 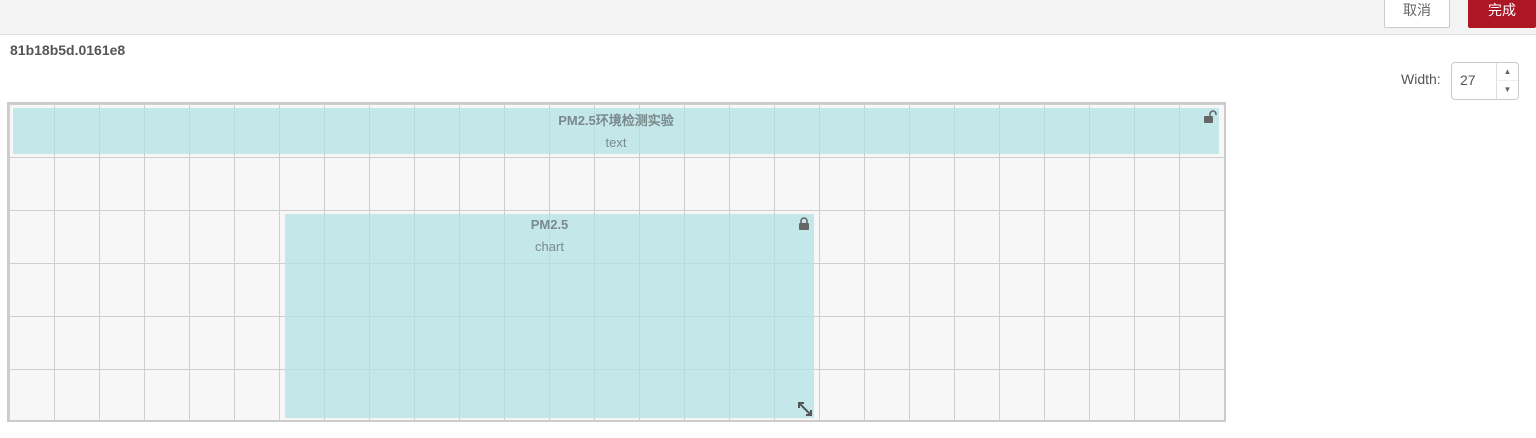 I want to click on resize-icon, so click(x=805, y=409).